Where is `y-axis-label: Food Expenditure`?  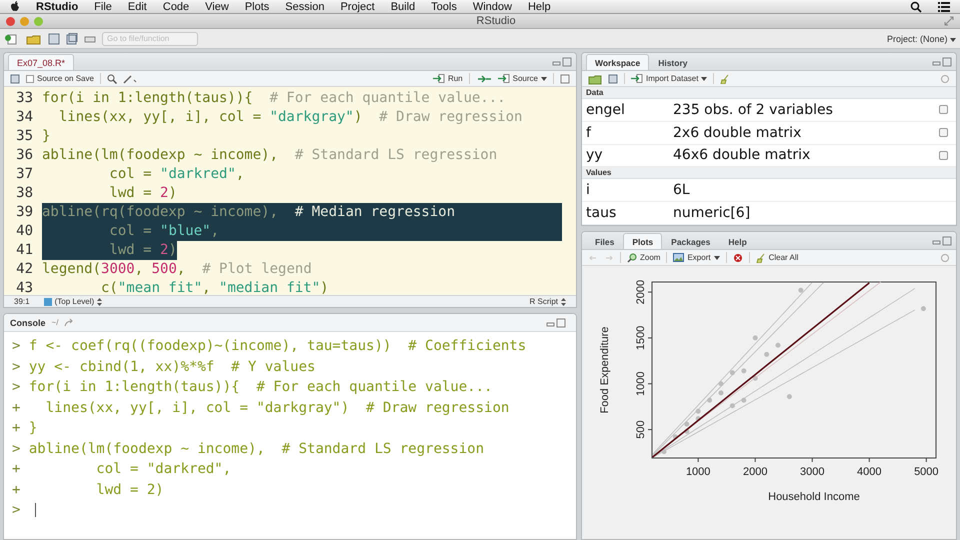 y-axis-label: Food Expenditure is located at coordinates (605, 370).